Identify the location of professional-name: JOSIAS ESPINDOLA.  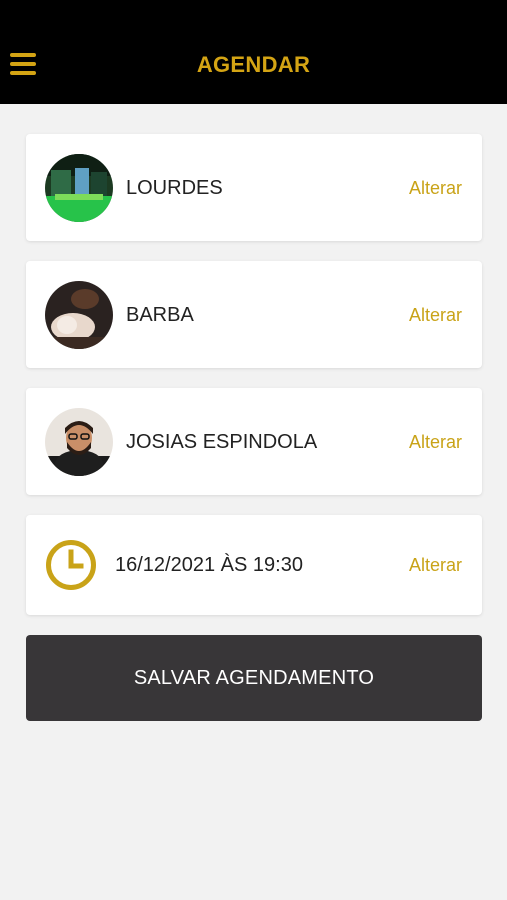
(222, 442).